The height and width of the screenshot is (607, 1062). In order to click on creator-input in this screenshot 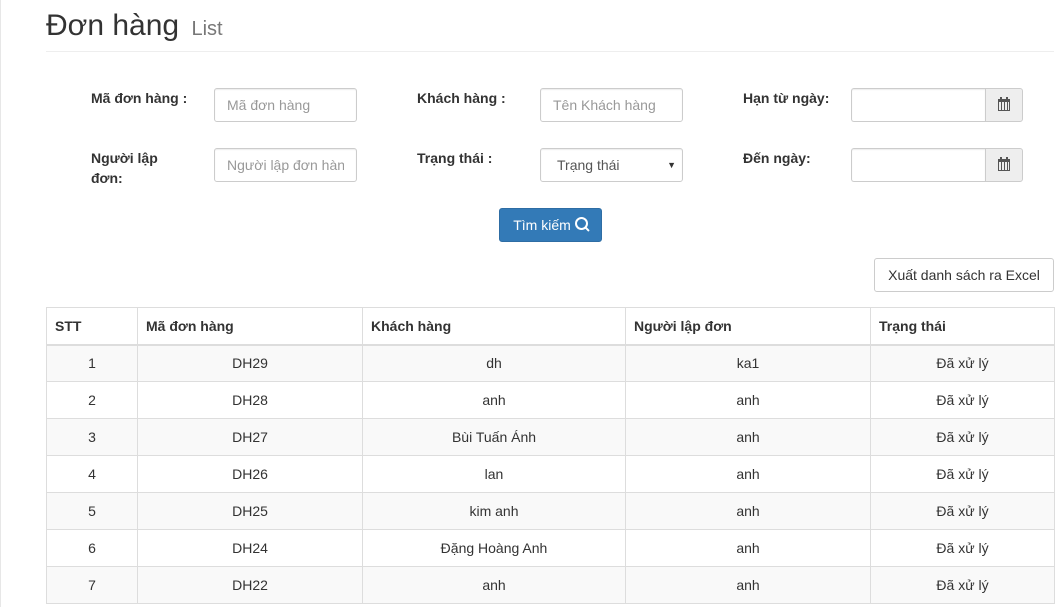, I will do `click(285, 165)`.